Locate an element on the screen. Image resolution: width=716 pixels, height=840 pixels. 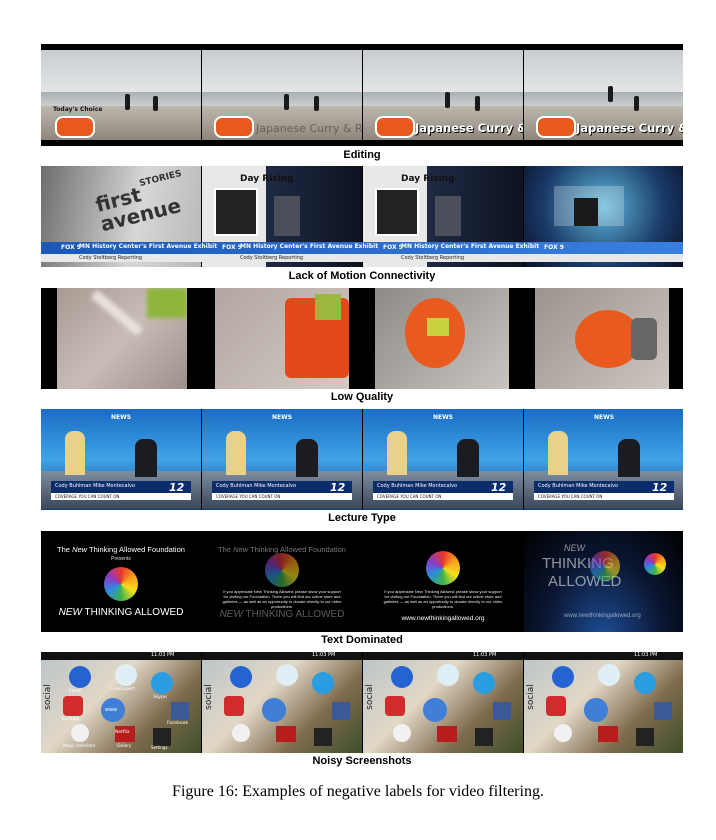
app-label-skype: Skype is located at coordinates (160, 697).